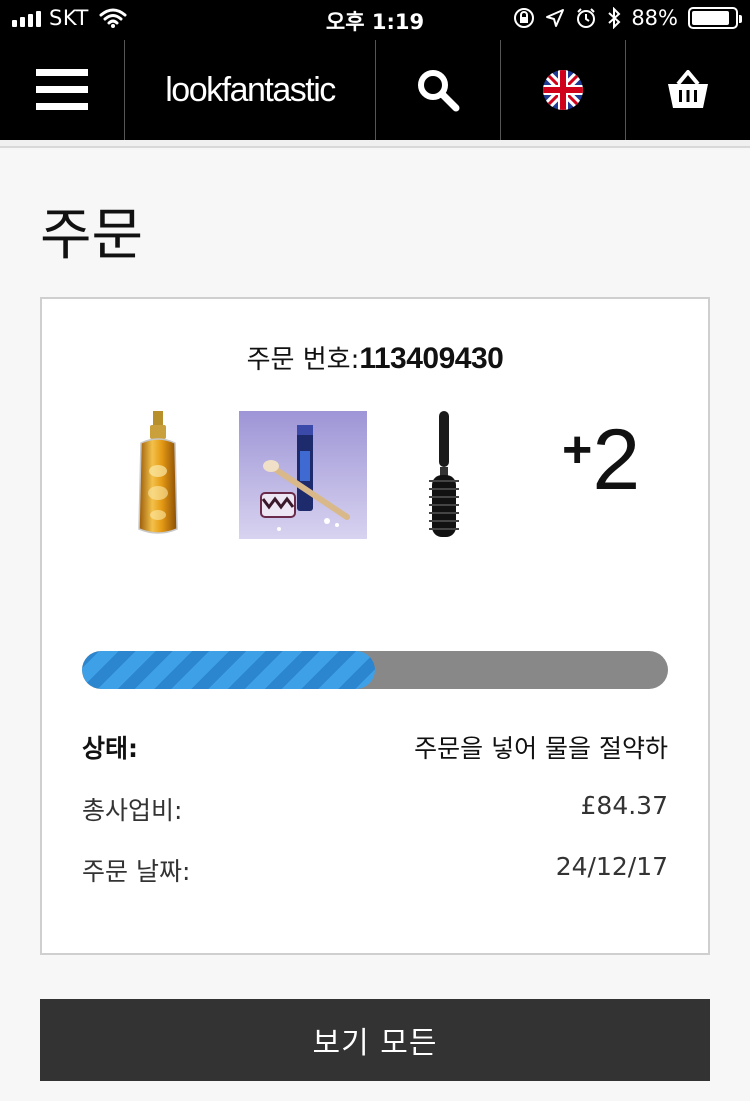  Describe the element at coordinates (375, 870) in the screenshot. I see `order-date-row: 주문 날짜: 24/12/17` at that location.